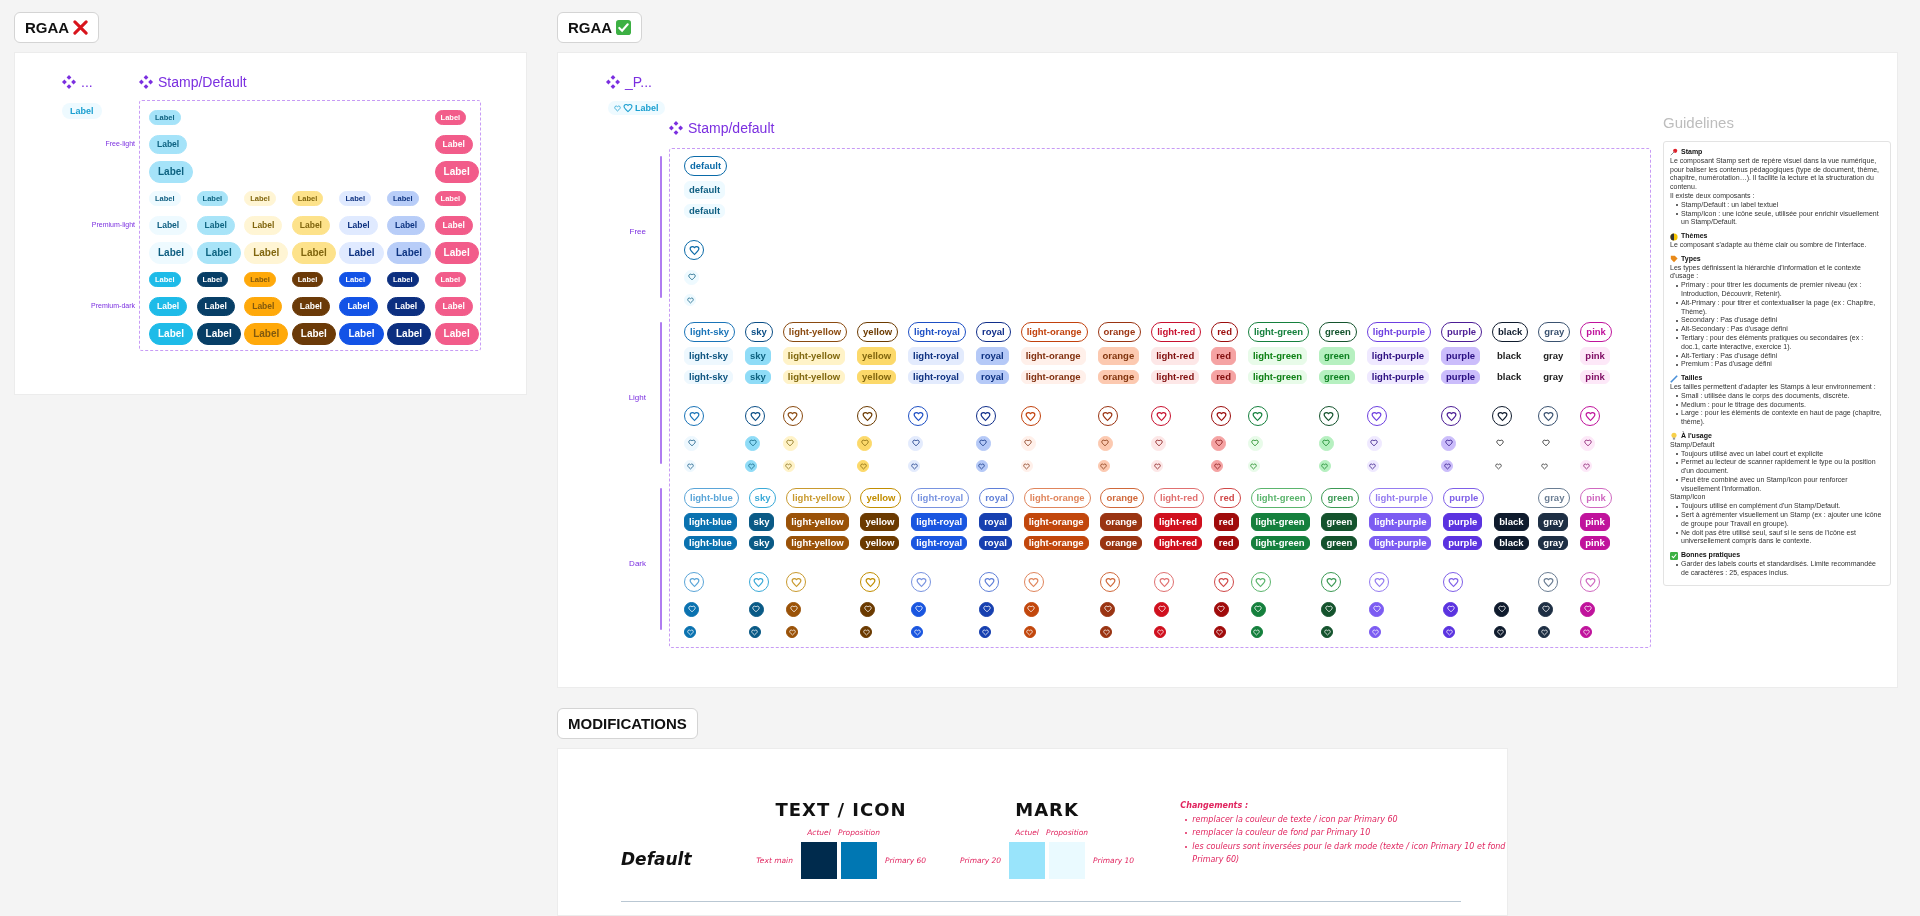 This screenshot has width=1920, height=916. What do you see at coordinates (841, 809) in the screenshot?
I see `group-title: TEXT / ICON` at bounding box center [841, 809].